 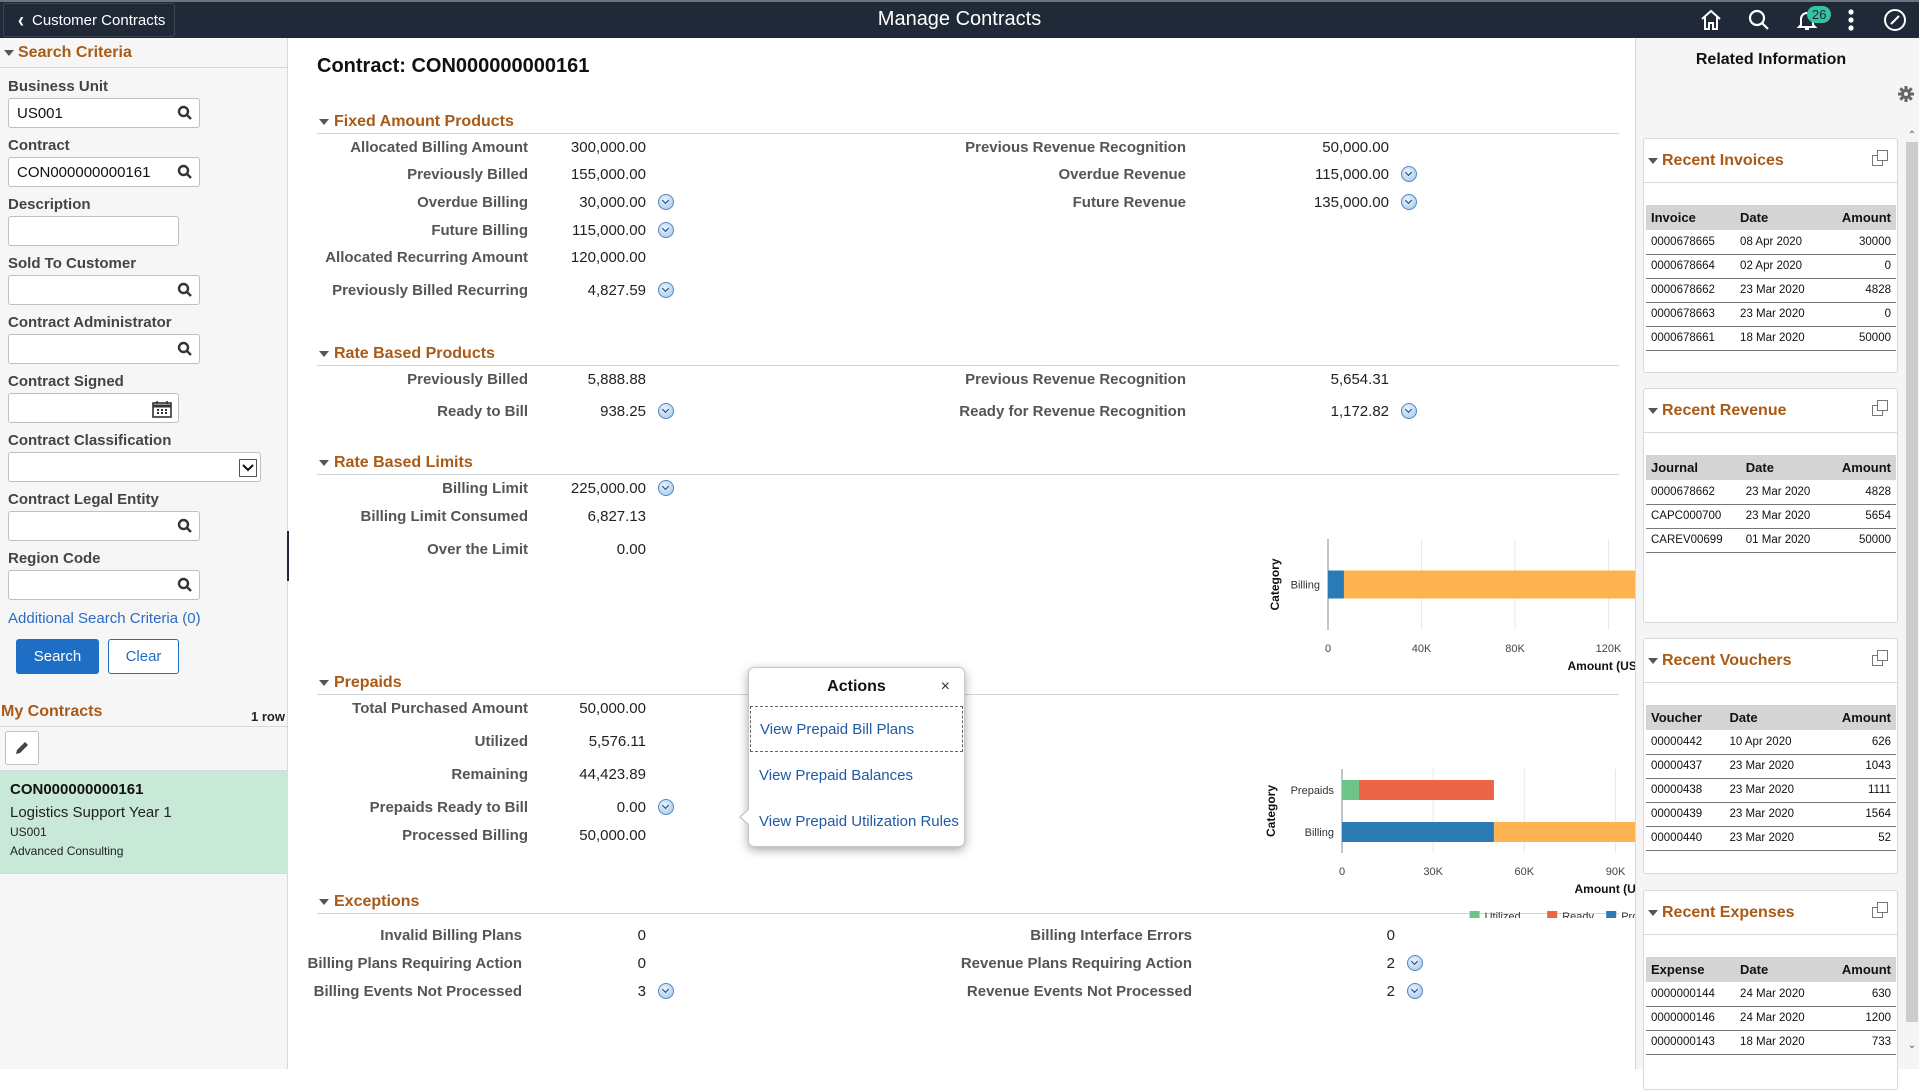 What do you see at coordinates (1906, 94) in the screenshot?
I see `gear-icon` at bounding box center [1906, 94].